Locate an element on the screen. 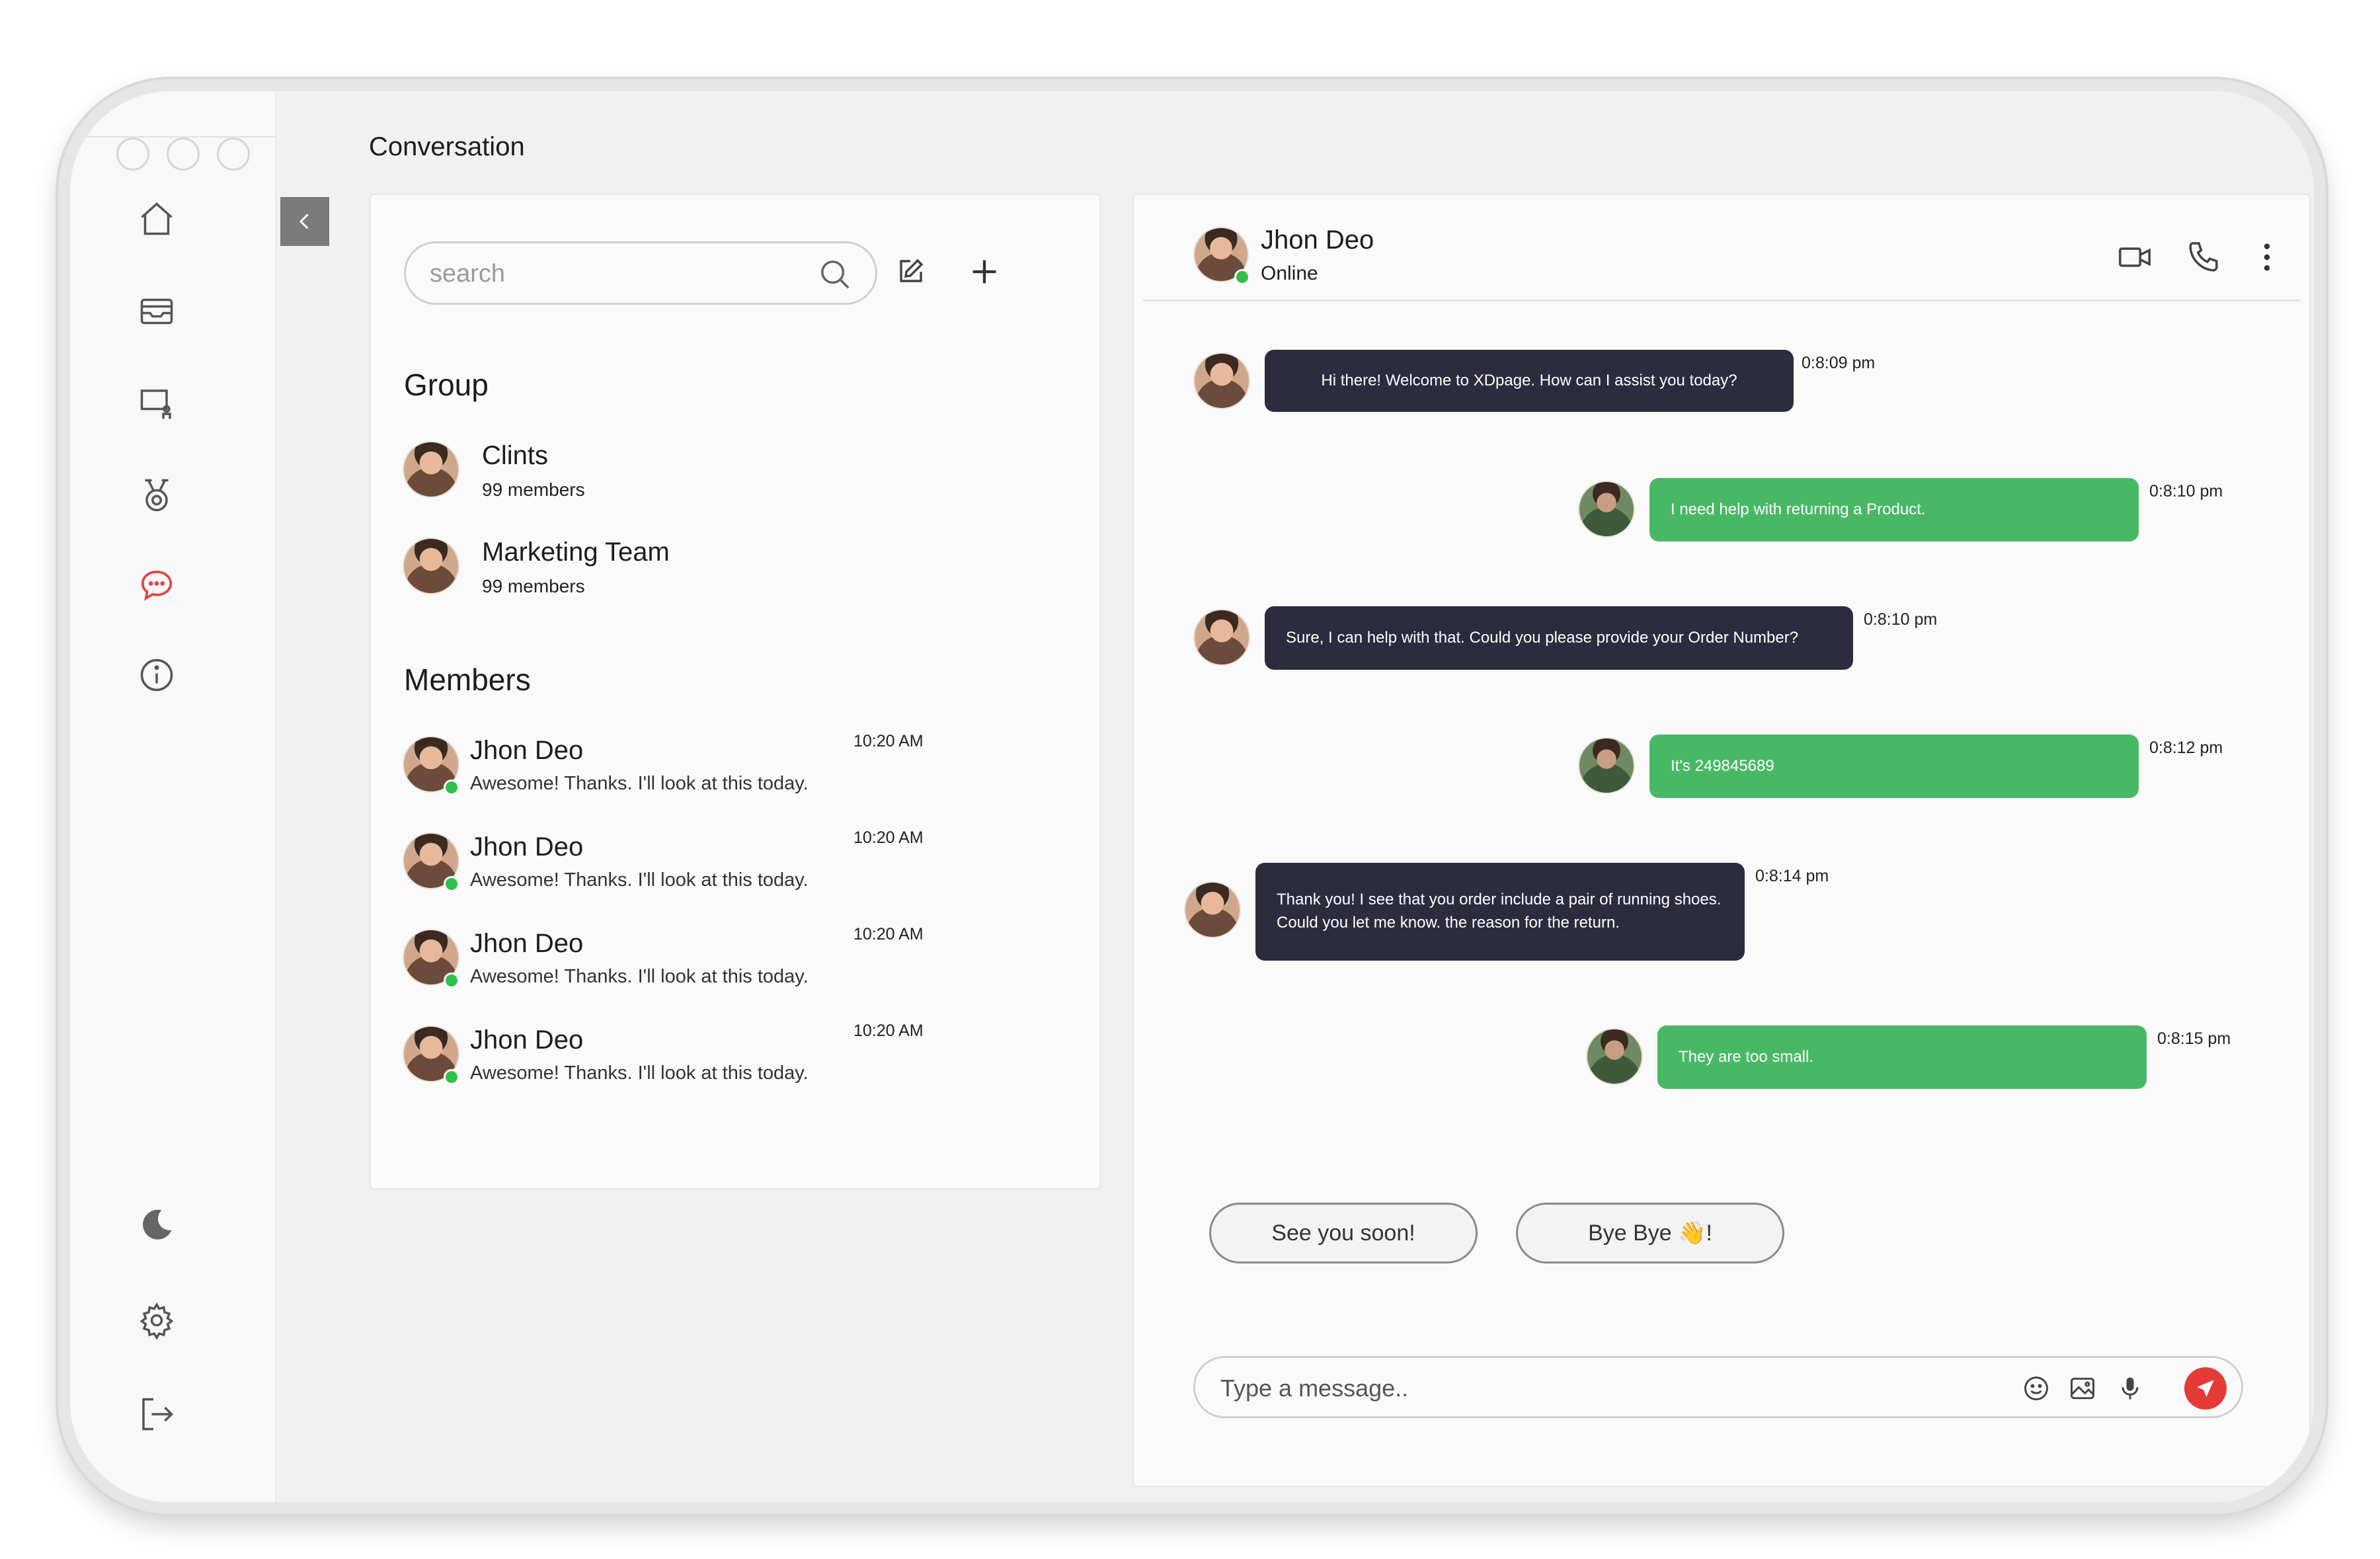 This screenshot has width=2380, height=1559. contact-status: Online is located at coordinates (1289, 273).